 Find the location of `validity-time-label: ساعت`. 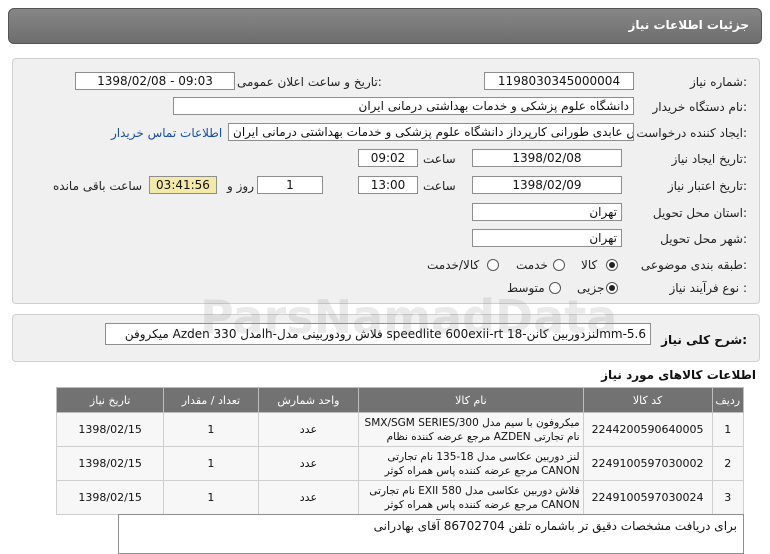

validity-time-label: ساعت is located at coordinates (439, 186).